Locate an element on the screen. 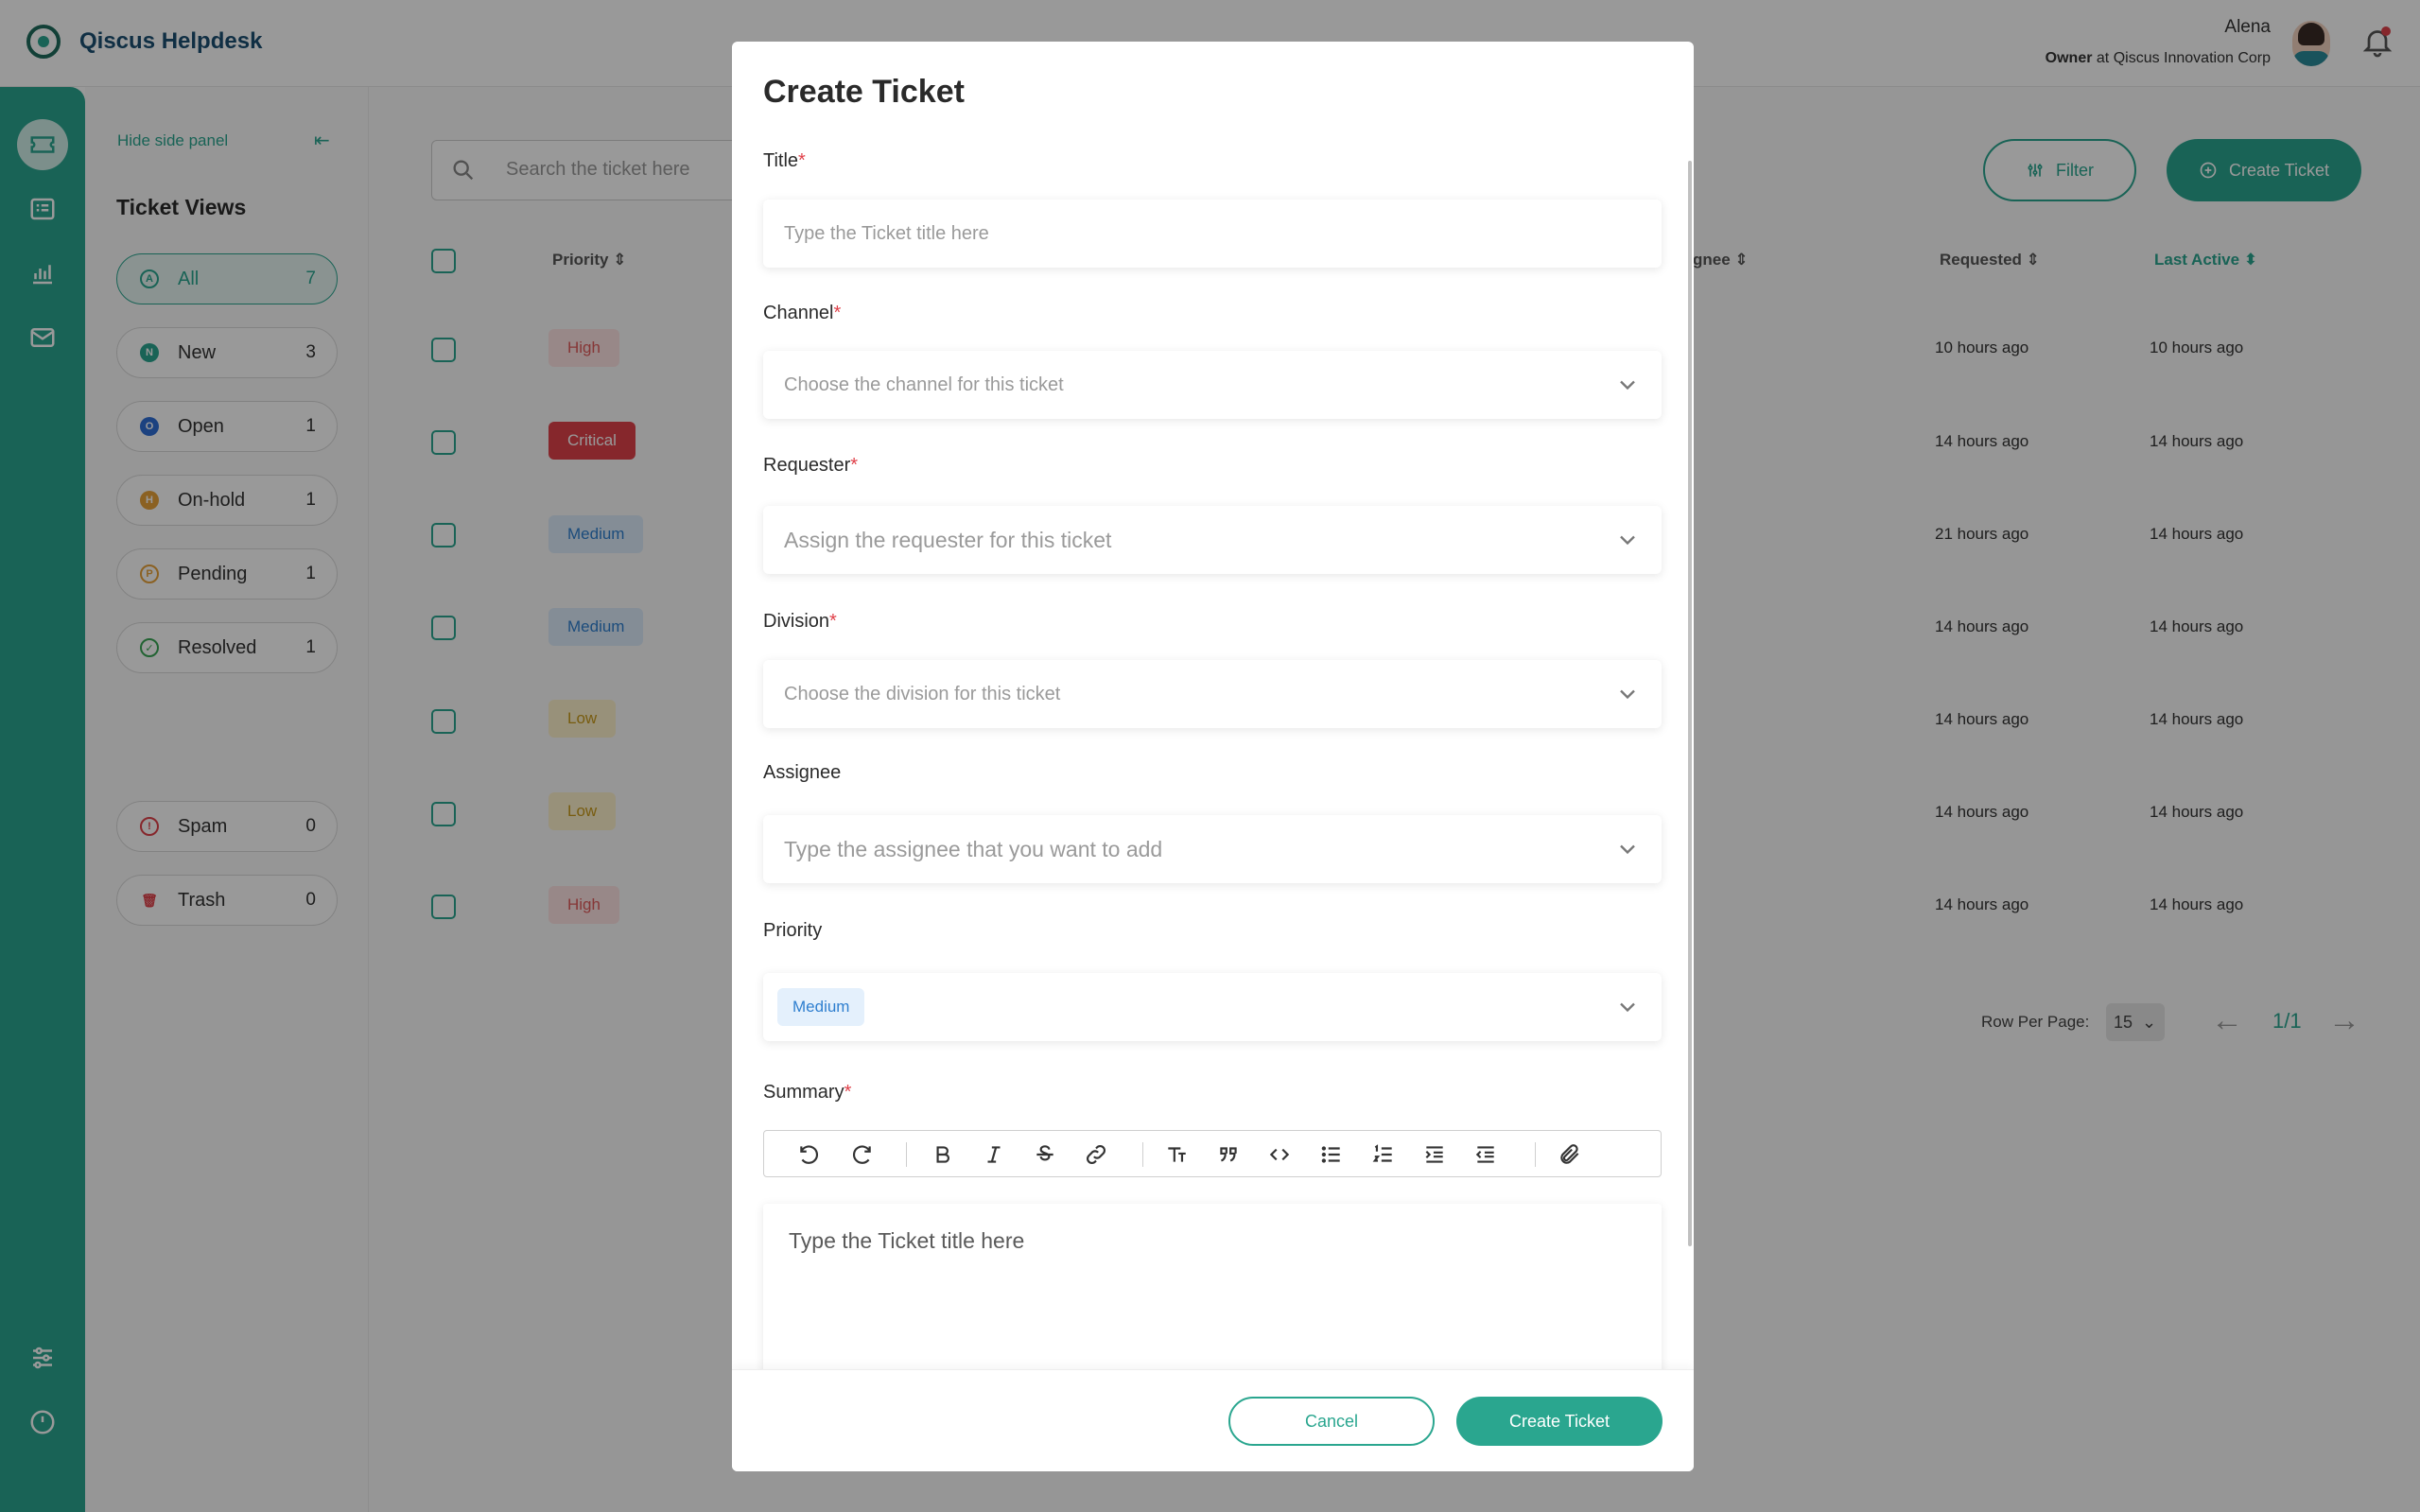  assignee-select: Type the assignee that you want to add is located at coordinates (1213, 849).